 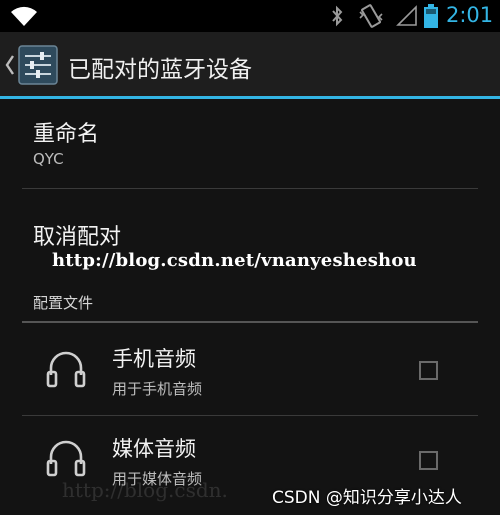 I want to click on vibrate-icon, so click(x=371, y=16).